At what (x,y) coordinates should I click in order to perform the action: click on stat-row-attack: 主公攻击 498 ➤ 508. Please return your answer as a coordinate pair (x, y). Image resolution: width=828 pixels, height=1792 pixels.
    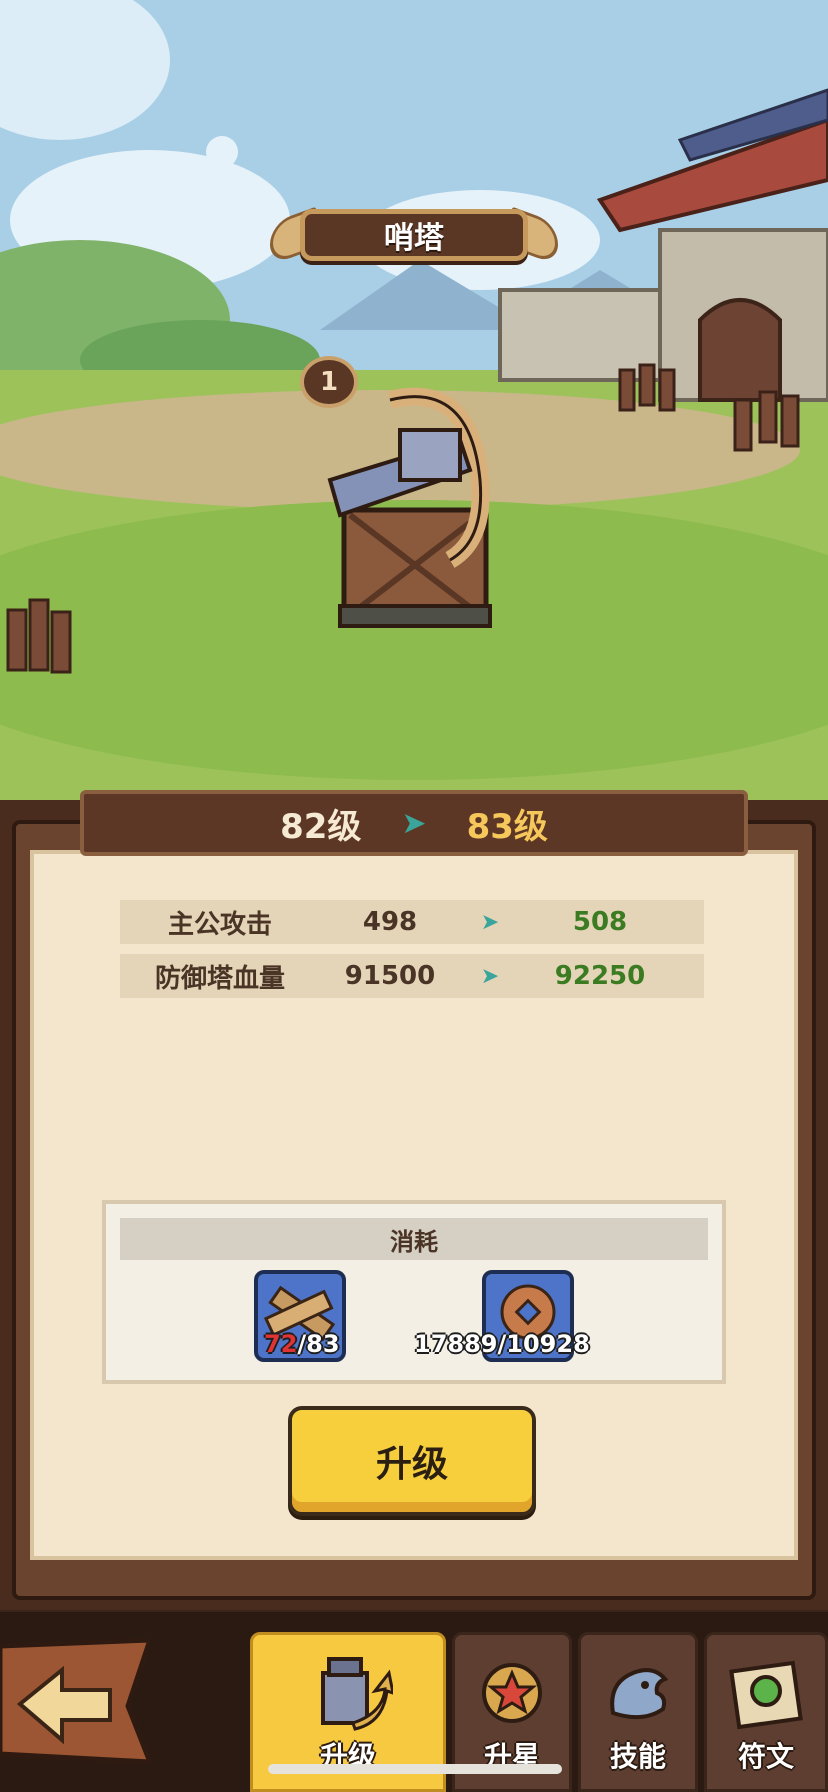
    Looking at the image, I should click on (412, 922).